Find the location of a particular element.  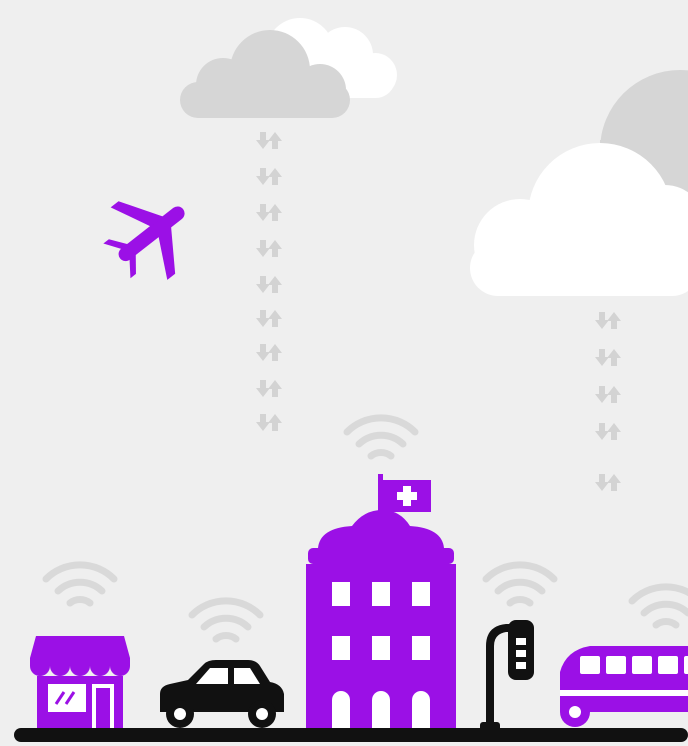

car-icon is located at coordinates (222, 694).